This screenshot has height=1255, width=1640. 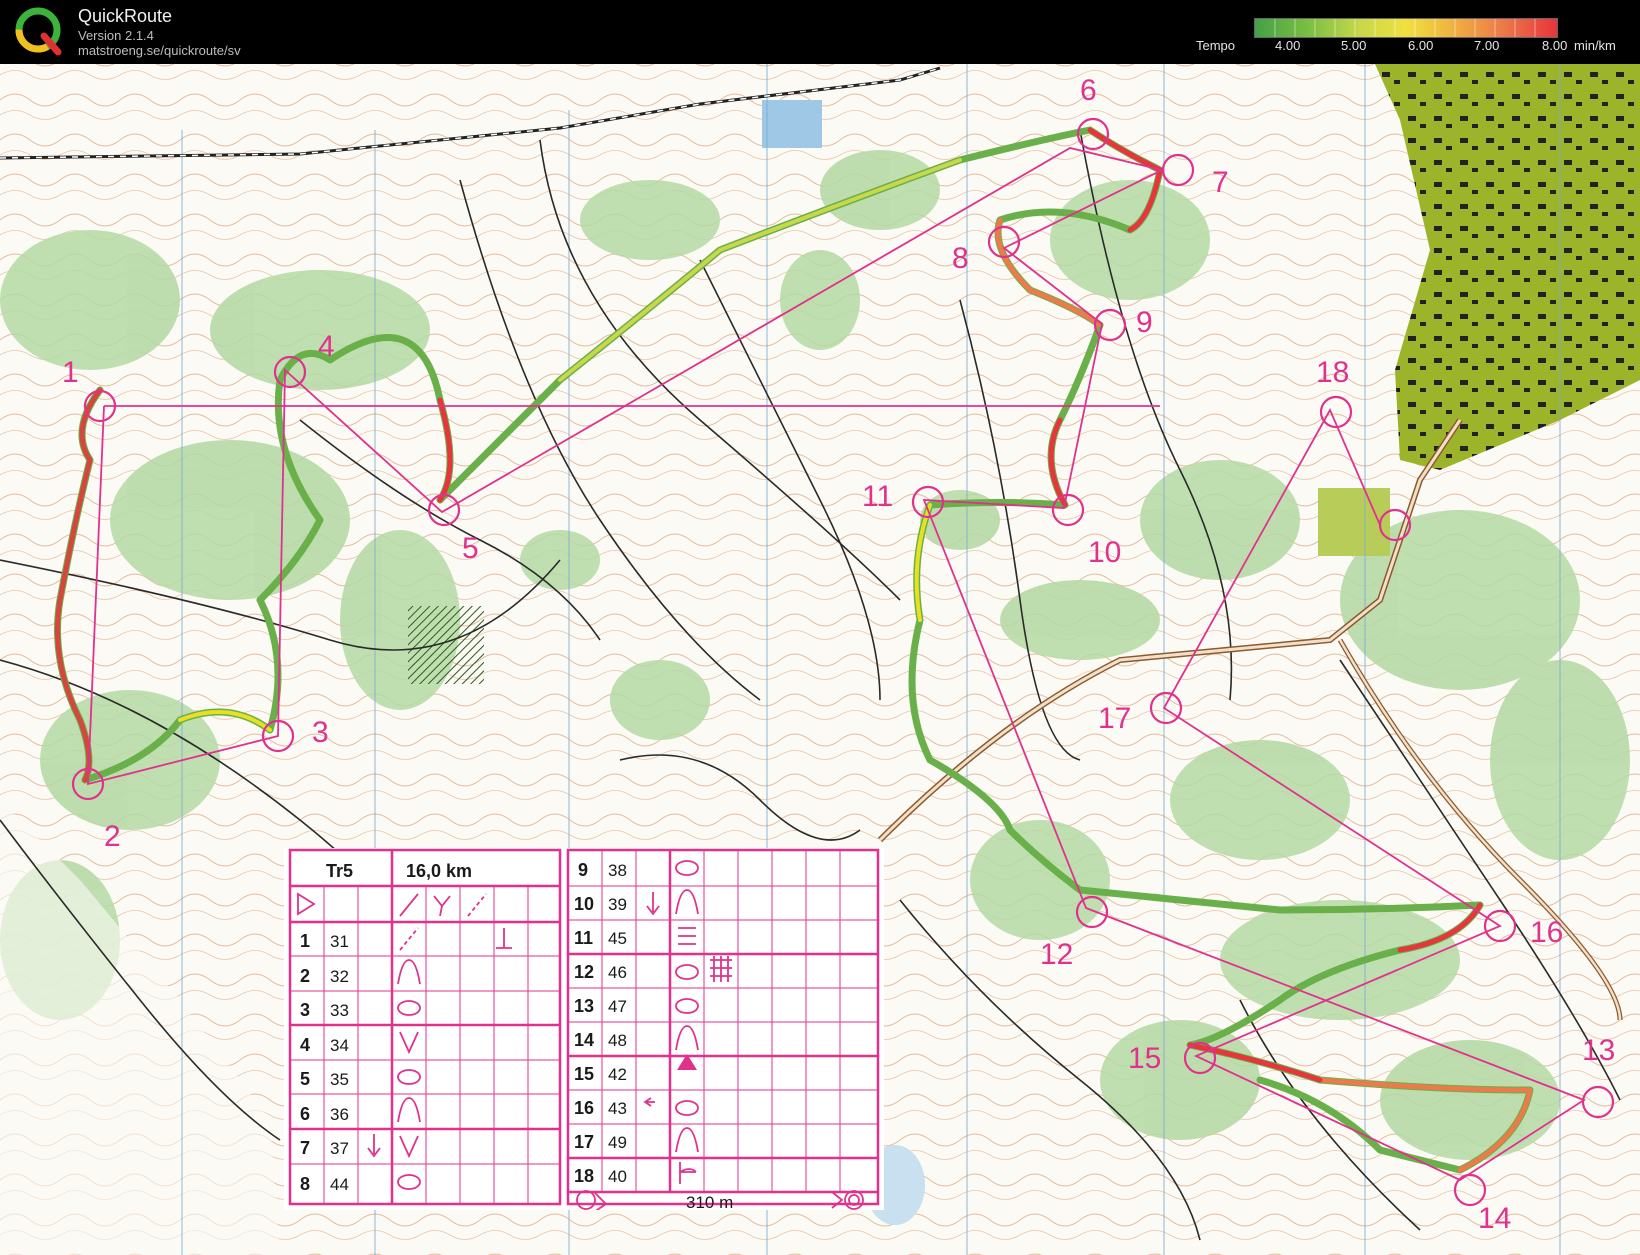 I want to click on control-number: 18, so click(x=1332, y=372).